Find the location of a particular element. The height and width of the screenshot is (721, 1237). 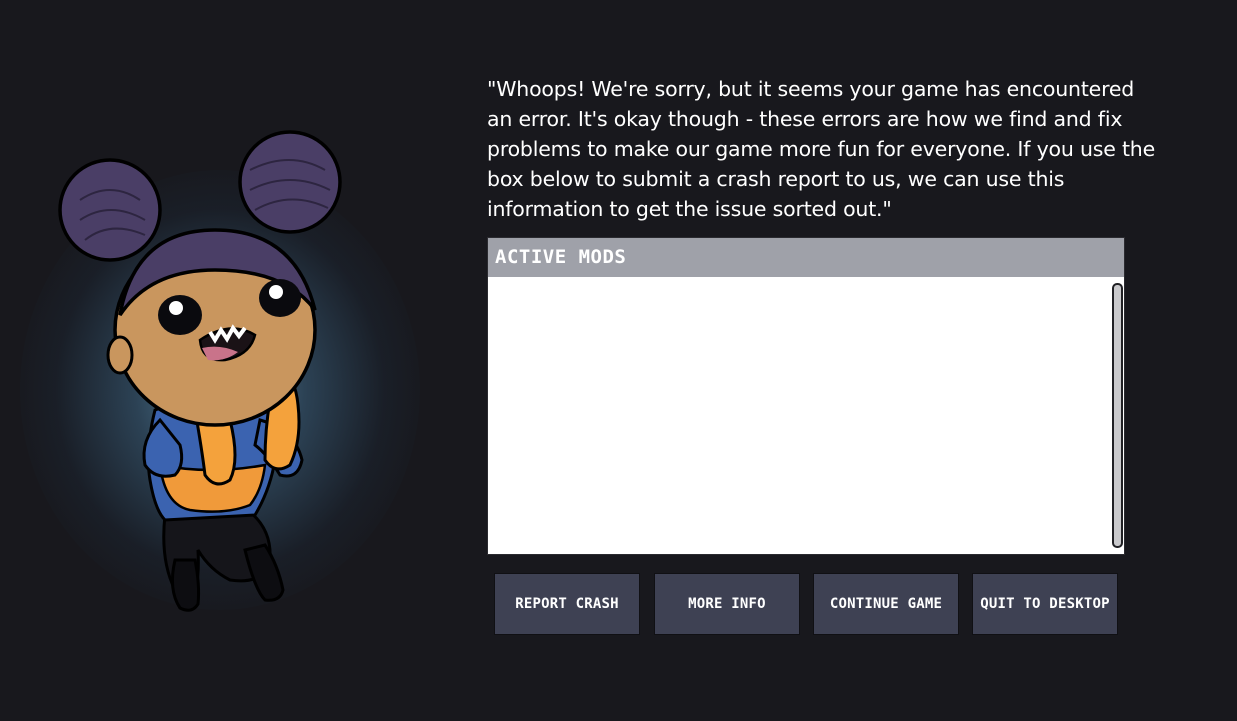

active-mods-header: ACTIVE MODS is located at coordinates (806, 257).